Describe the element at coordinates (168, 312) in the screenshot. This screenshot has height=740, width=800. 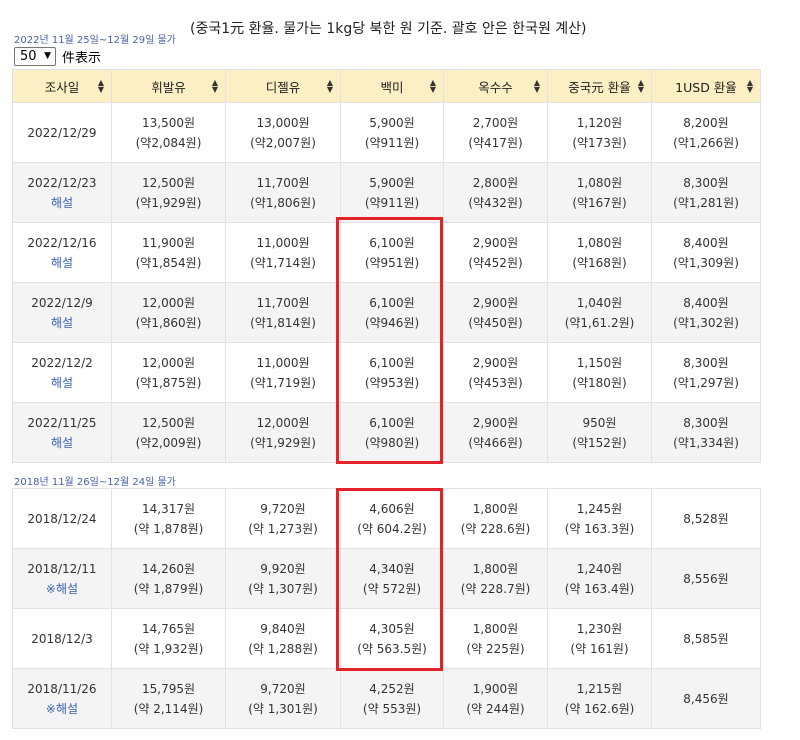
I see `price-cell: 12,000원 (약1,860원)` at that location.